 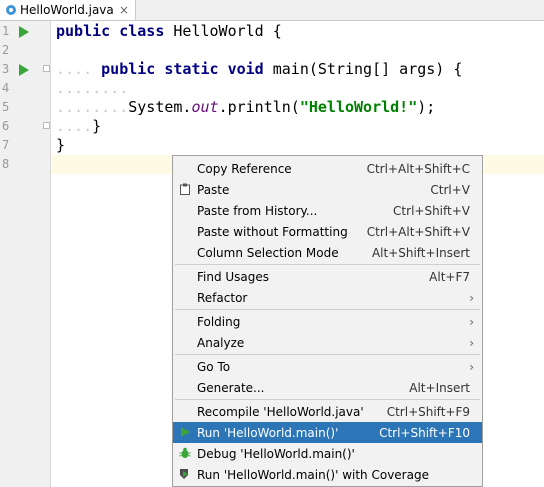 I want to click on line-number: 6, so click(x=6, y=126).